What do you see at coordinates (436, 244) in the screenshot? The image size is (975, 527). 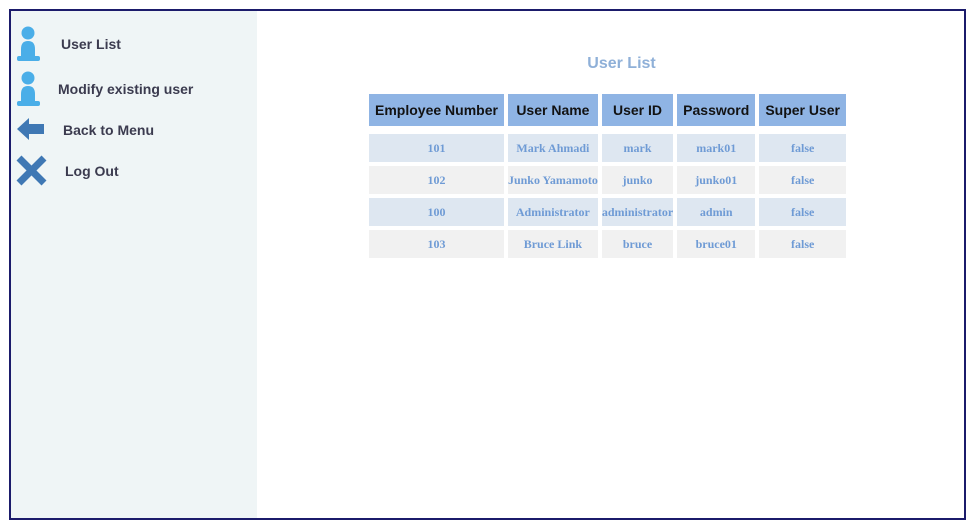 I see `cell-employee-number: 103` at bounding box center [436, 244].